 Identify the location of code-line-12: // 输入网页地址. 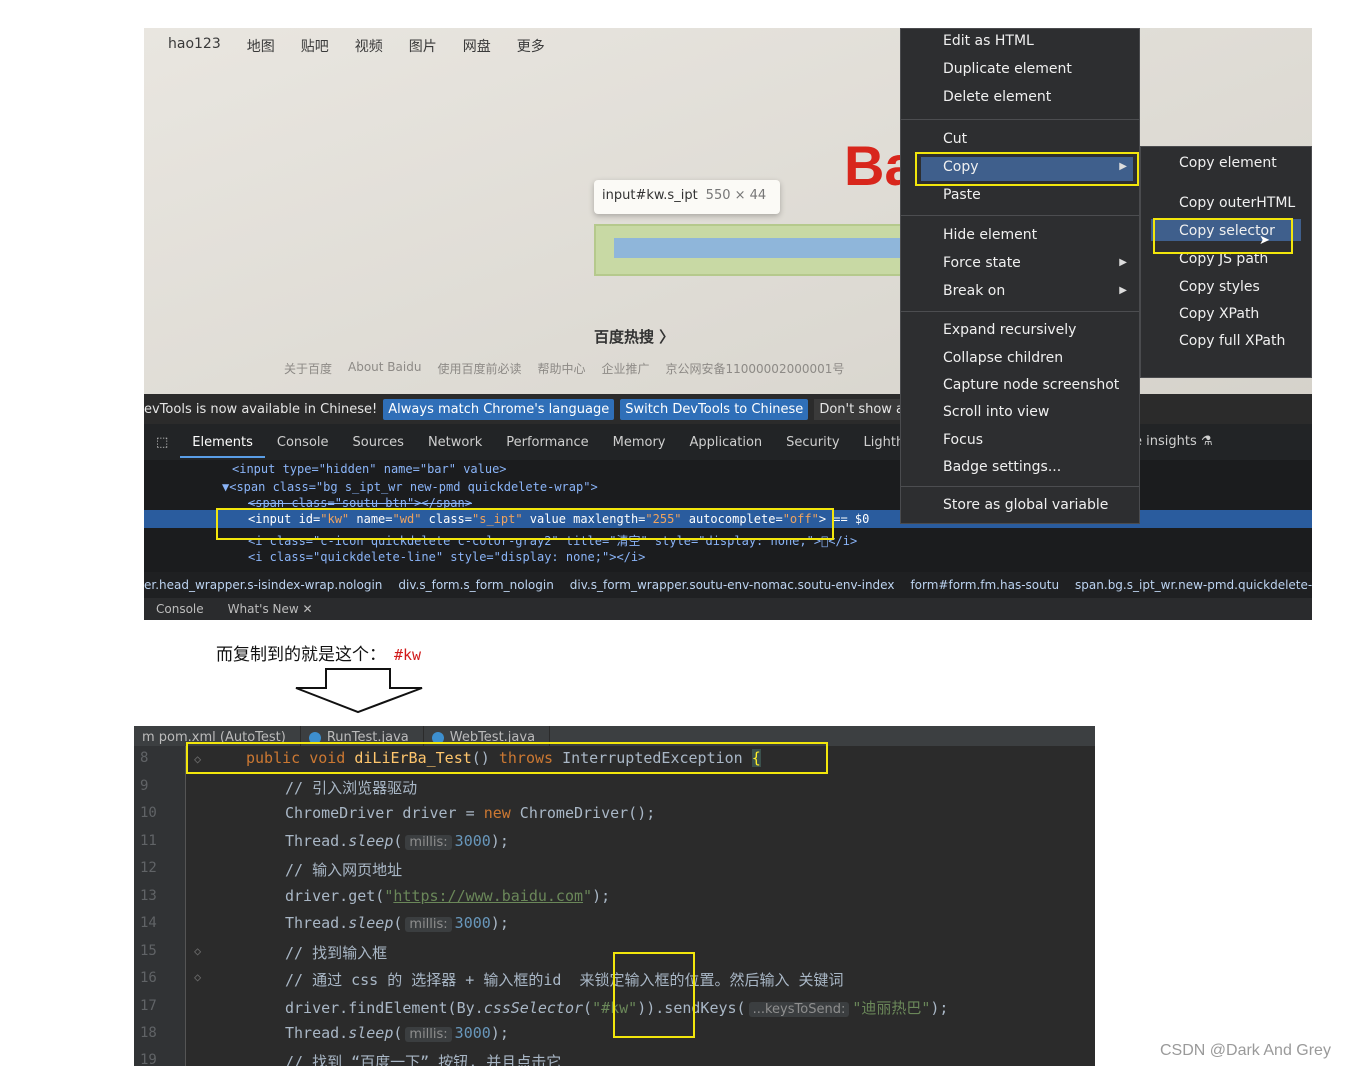
(343, 869).